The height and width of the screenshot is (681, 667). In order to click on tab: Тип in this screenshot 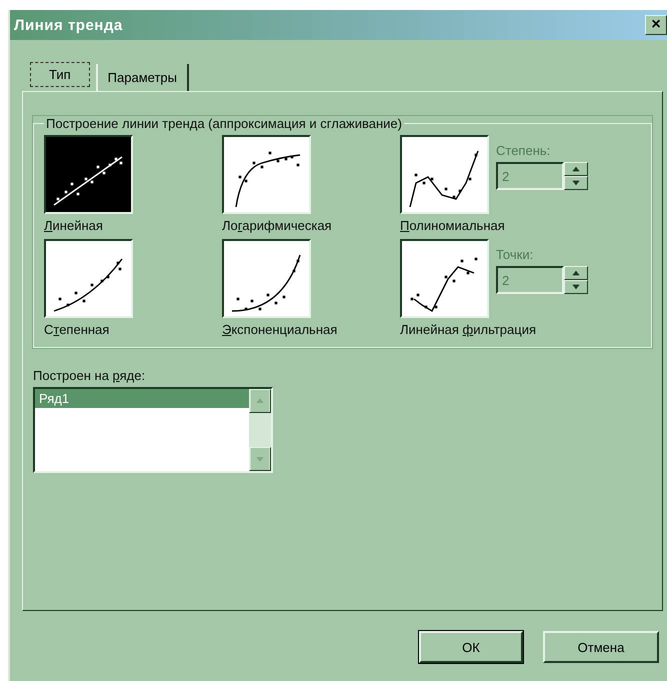, I will do `click(60, 74)`.